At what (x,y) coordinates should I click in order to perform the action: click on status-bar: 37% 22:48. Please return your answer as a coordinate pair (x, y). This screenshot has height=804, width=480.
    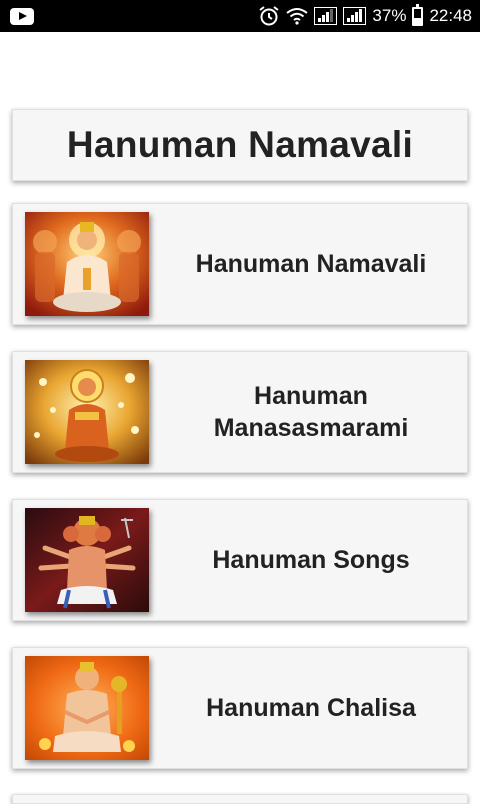
    Looking at the image, I should click on (240, 16).